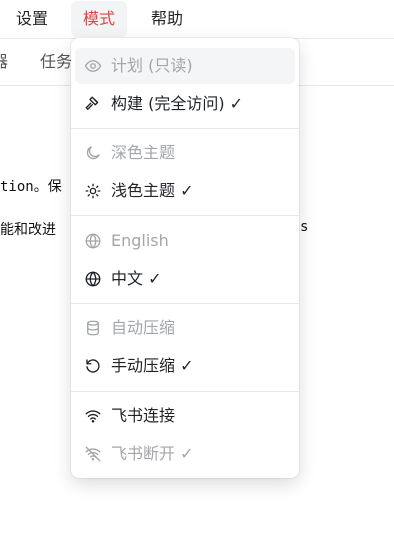  Describe the element at coordinates (304, 227) in the screenshot. I see `content-line-2-tail: s` at that location.